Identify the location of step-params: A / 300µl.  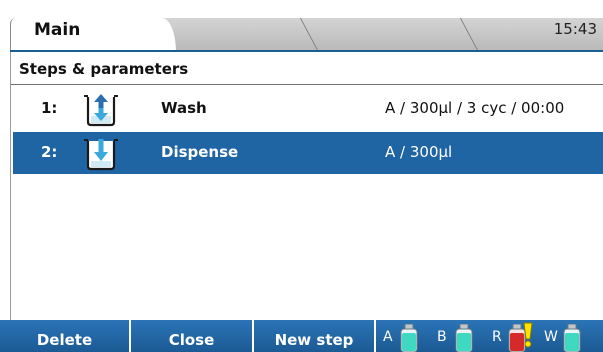
(419, 152).